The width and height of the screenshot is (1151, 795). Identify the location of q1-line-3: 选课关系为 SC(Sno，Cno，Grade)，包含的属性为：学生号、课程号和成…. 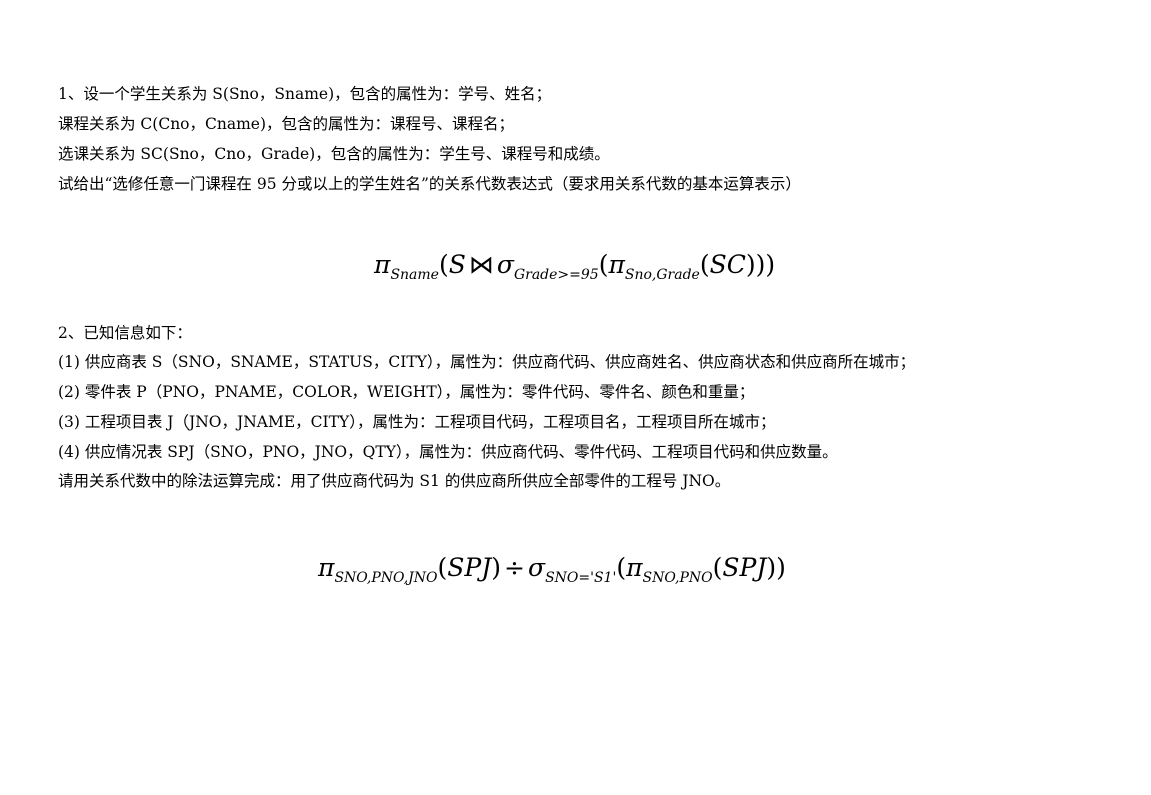
(334, 154).